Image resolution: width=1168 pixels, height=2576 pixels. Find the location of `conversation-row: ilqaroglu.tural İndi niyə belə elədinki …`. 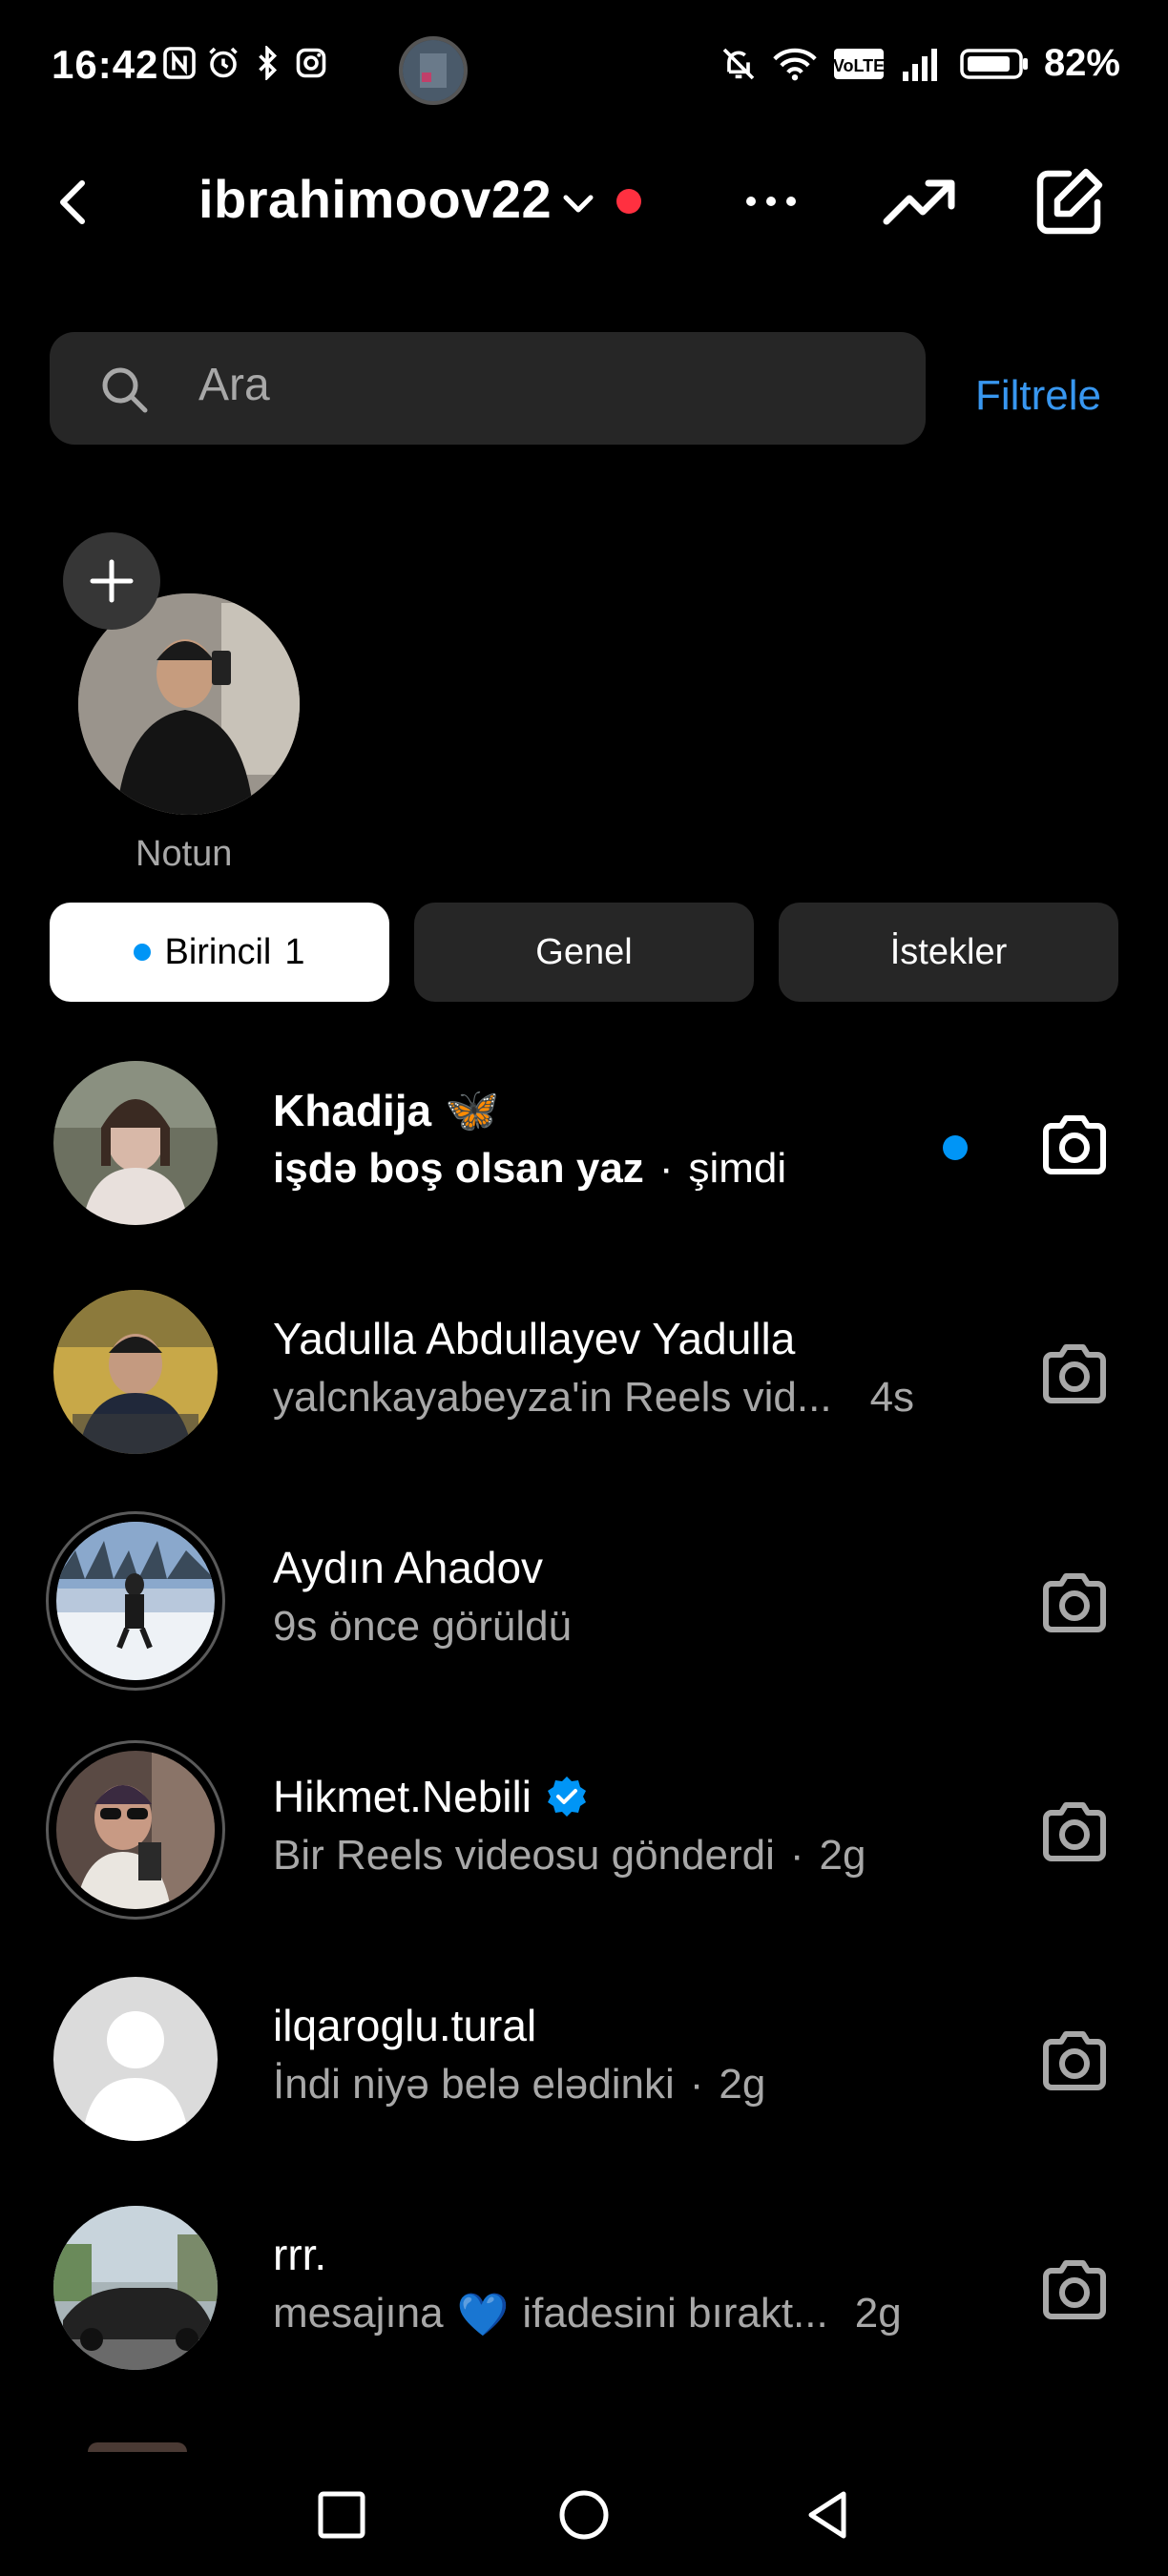

conversation-row: ilqaroglu.tural İndi niyə belə elədinki … is located at coordinates (584, 2062).